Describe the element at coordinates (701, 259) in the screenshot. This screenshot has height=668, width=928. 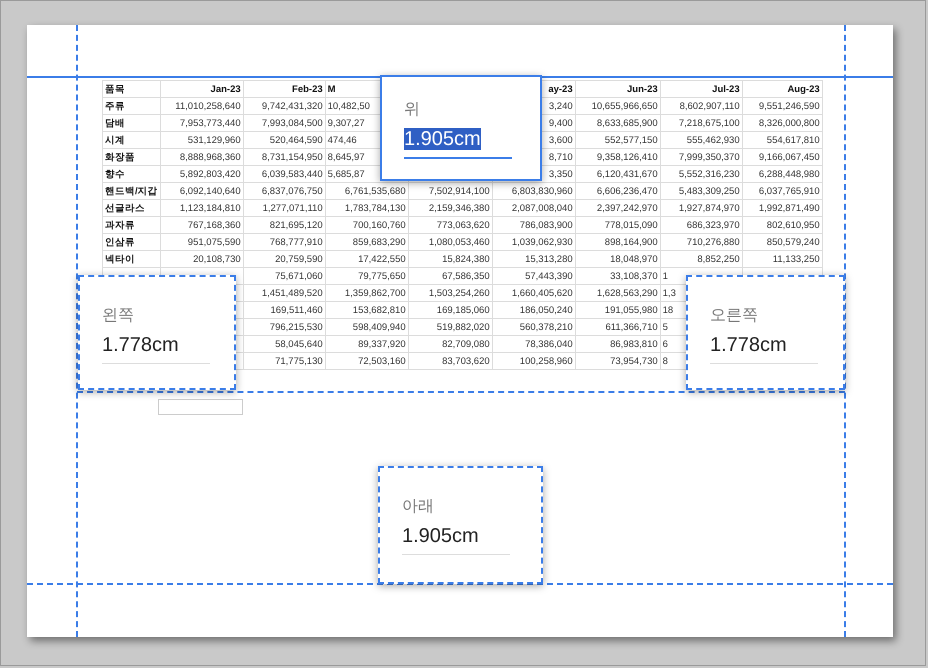
I see `table-cell: 8,852,250` at that location.